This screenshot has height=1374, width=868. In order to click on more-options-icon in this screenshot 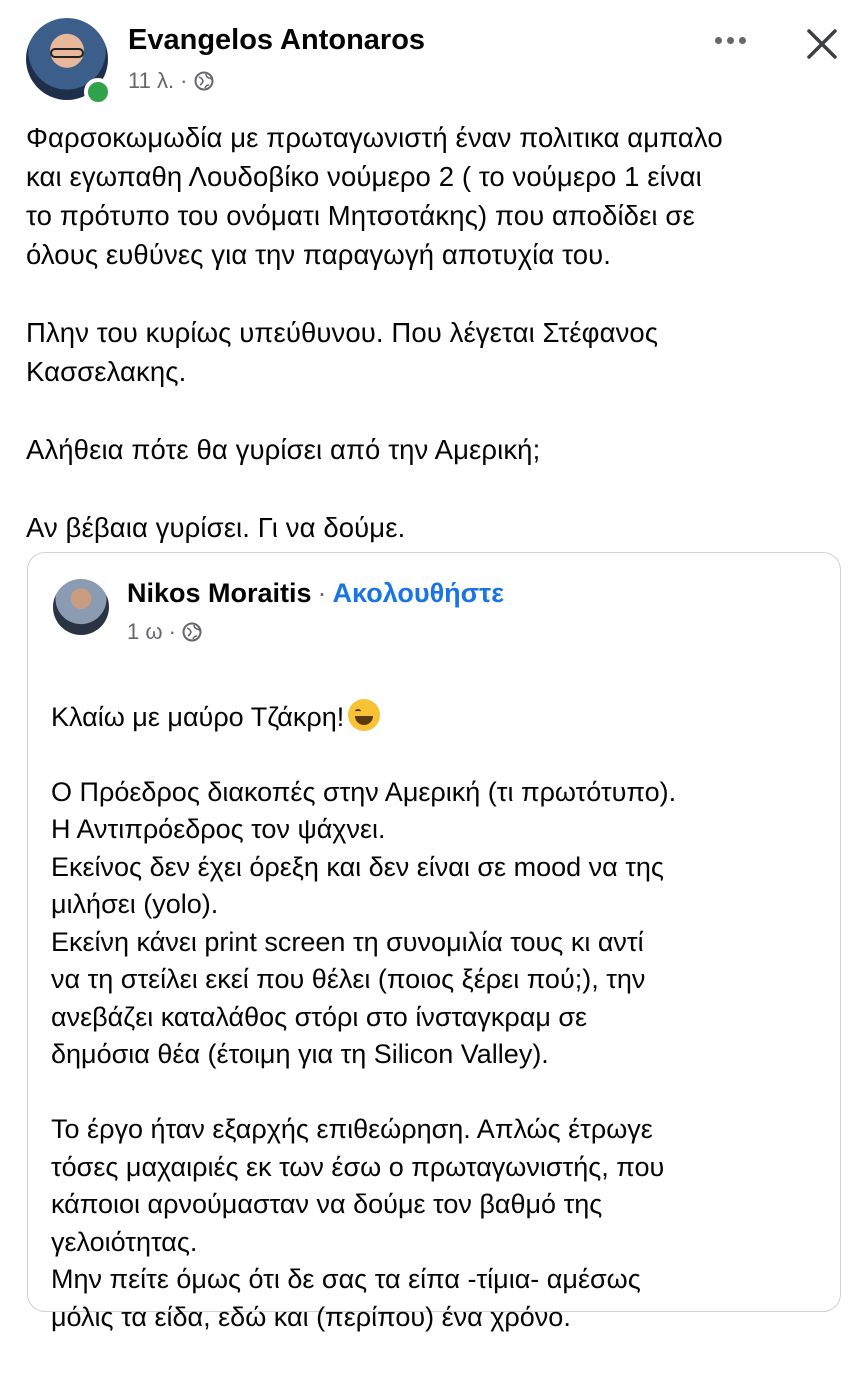, I will do `click(718, 40)`.